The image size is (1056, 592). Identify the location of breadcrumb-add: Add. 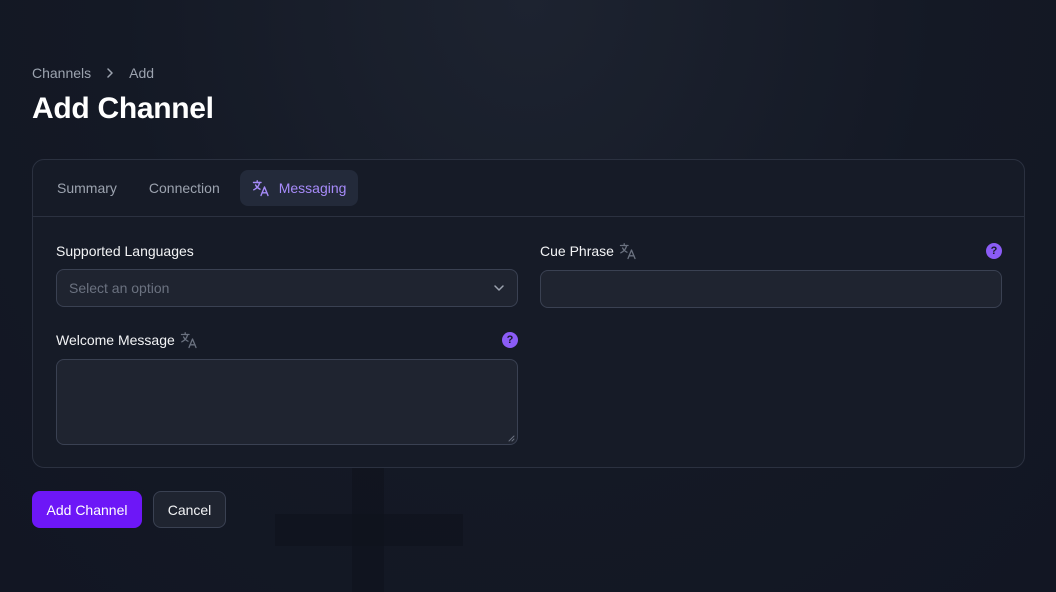
(142, 73).